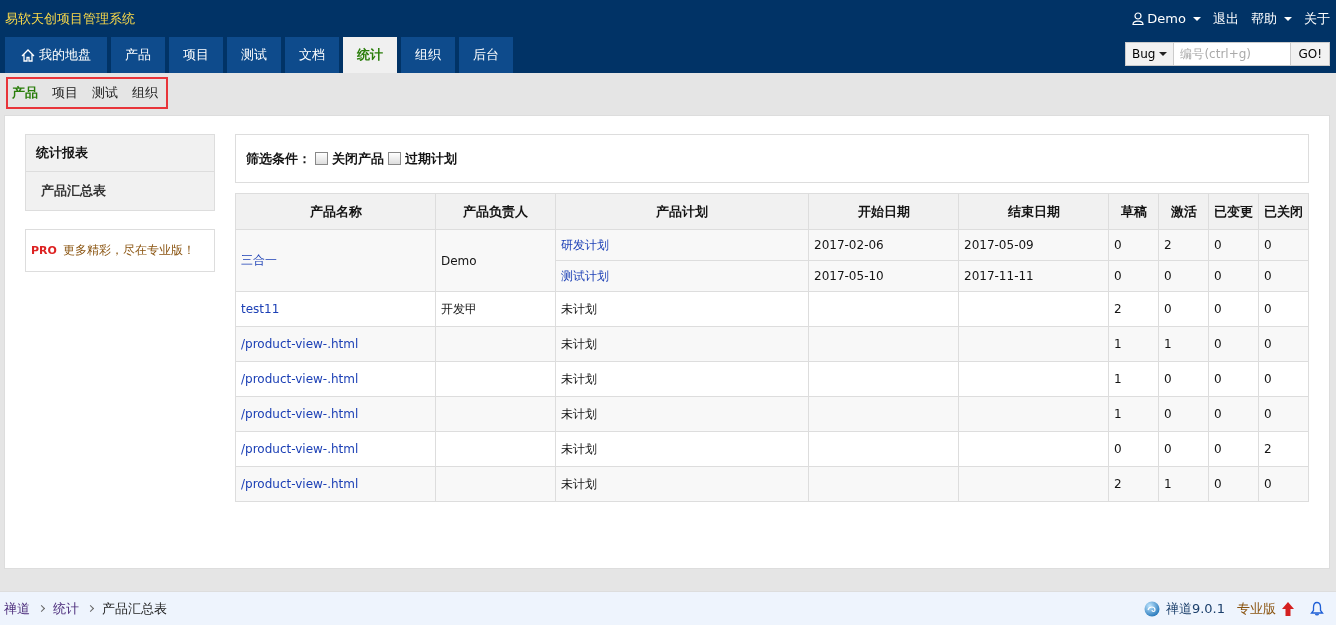 This screenshot has height=625, width=1336. What do you see at coordinates (145, 93) in the screenshot?
I see `sub-tab: 组织` at bounding box center [145, 93].